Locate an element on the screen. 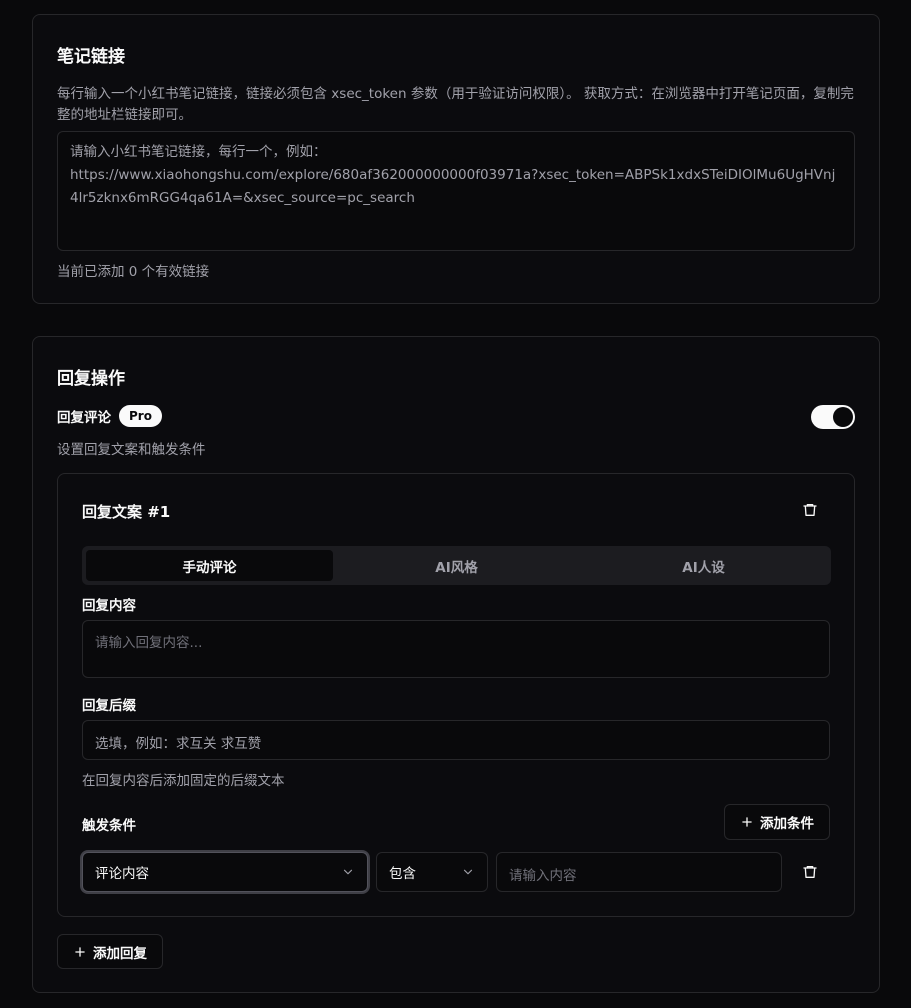 The image size is (911, 1008). add-condition-button: 添加条件 is located at coordinates (777, 822).